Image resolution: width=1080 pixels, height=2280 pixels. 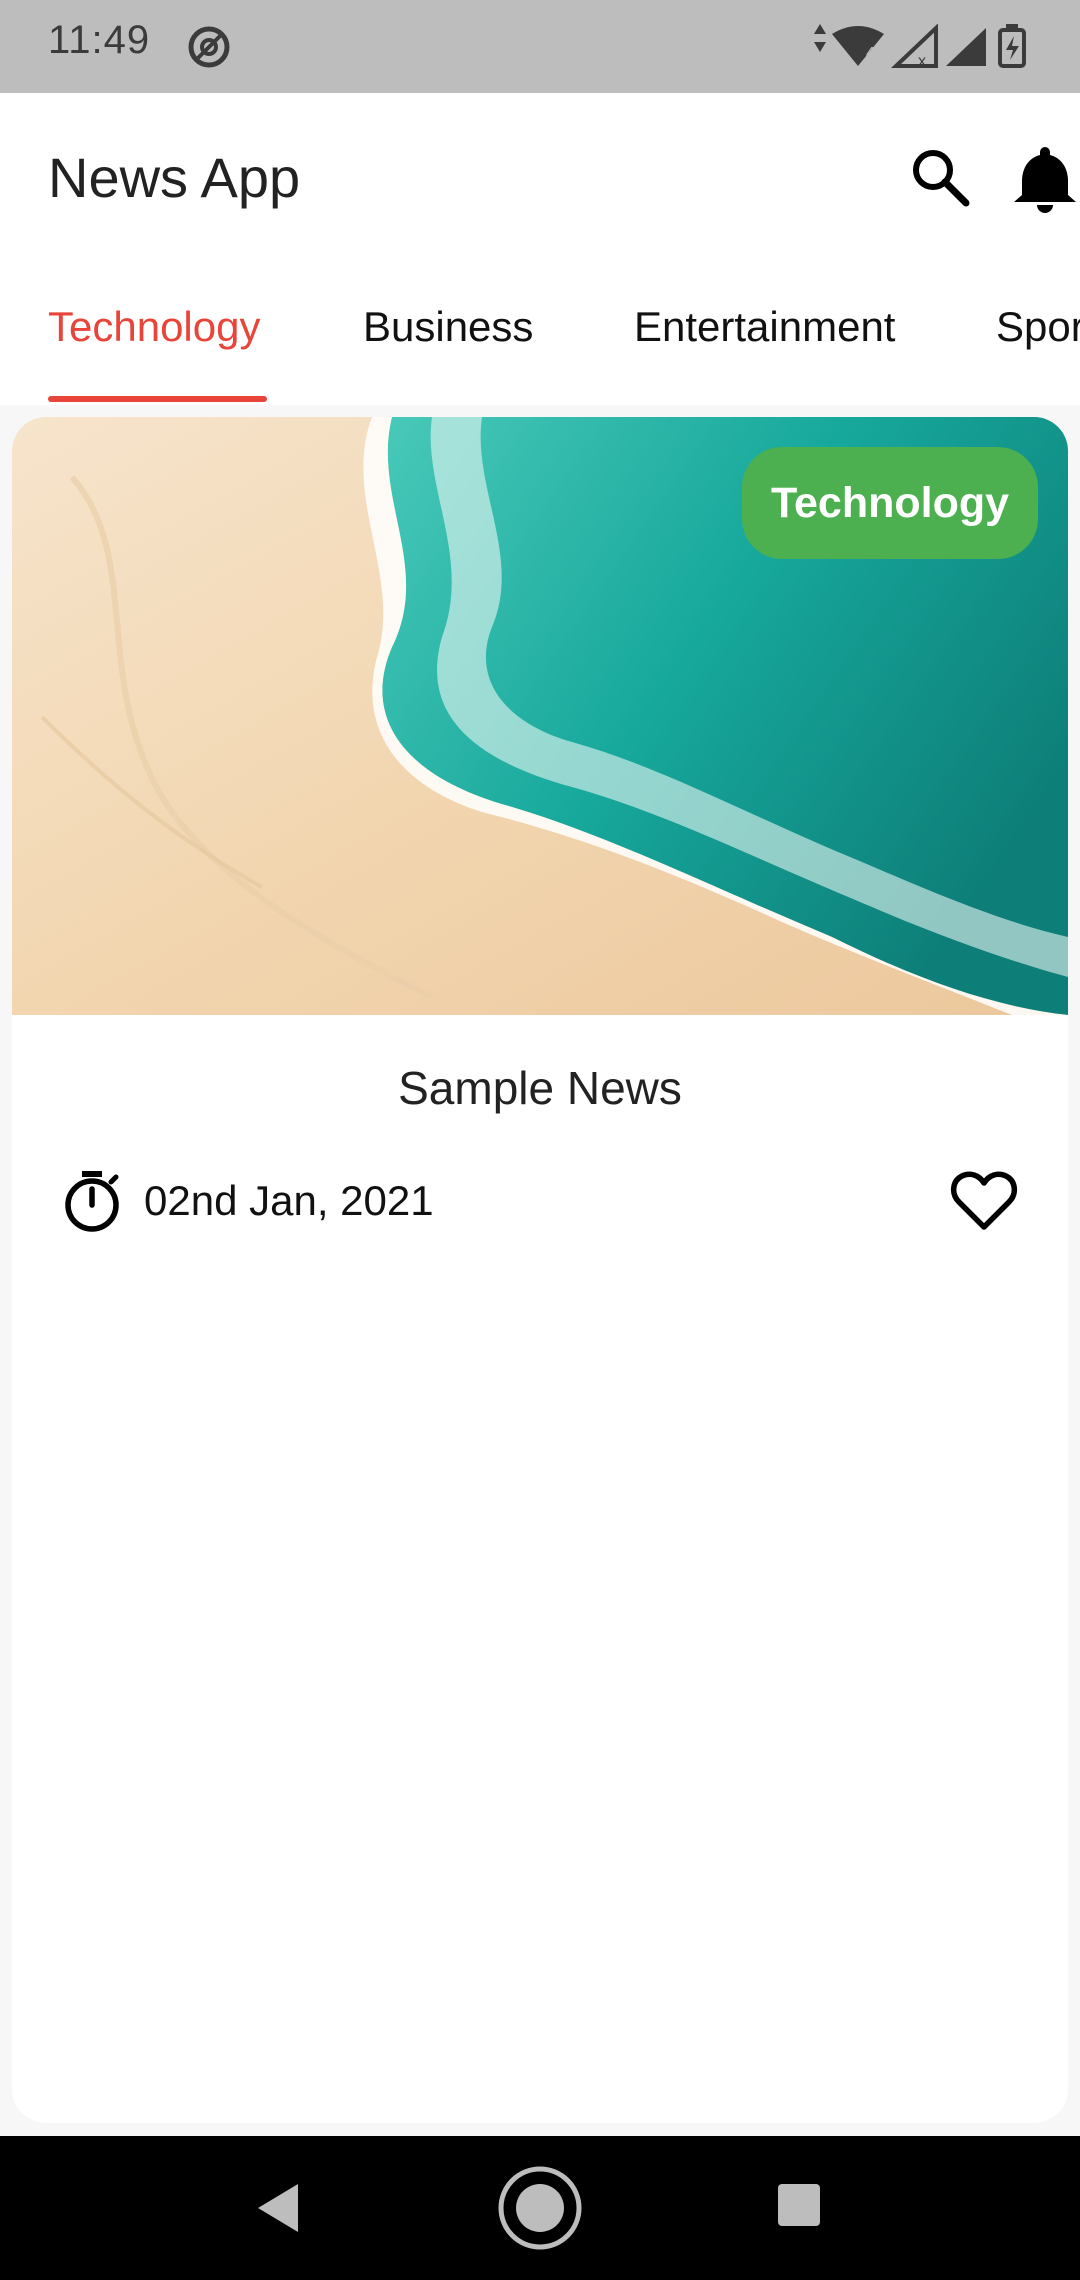 I want to click on navigation-bar, so click(x=540, y=2208).